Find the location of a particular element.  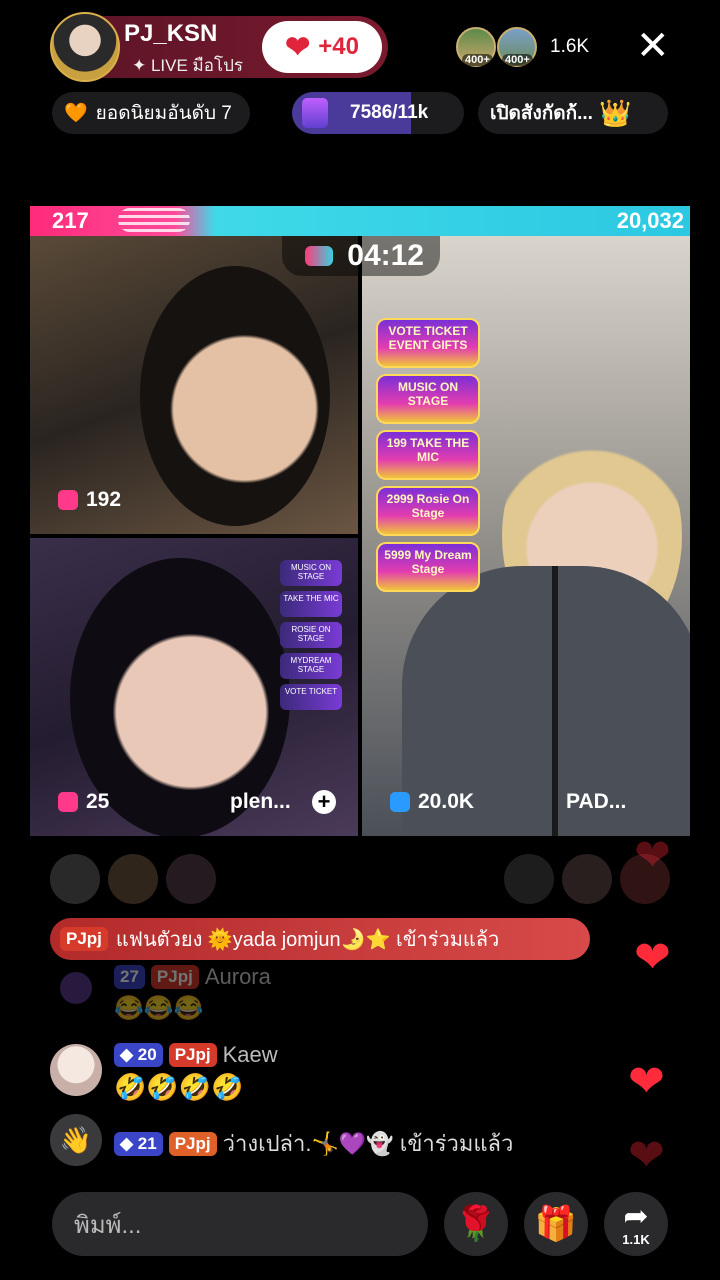

gift-button: 🎁 is located at coordinates (556, 1224).